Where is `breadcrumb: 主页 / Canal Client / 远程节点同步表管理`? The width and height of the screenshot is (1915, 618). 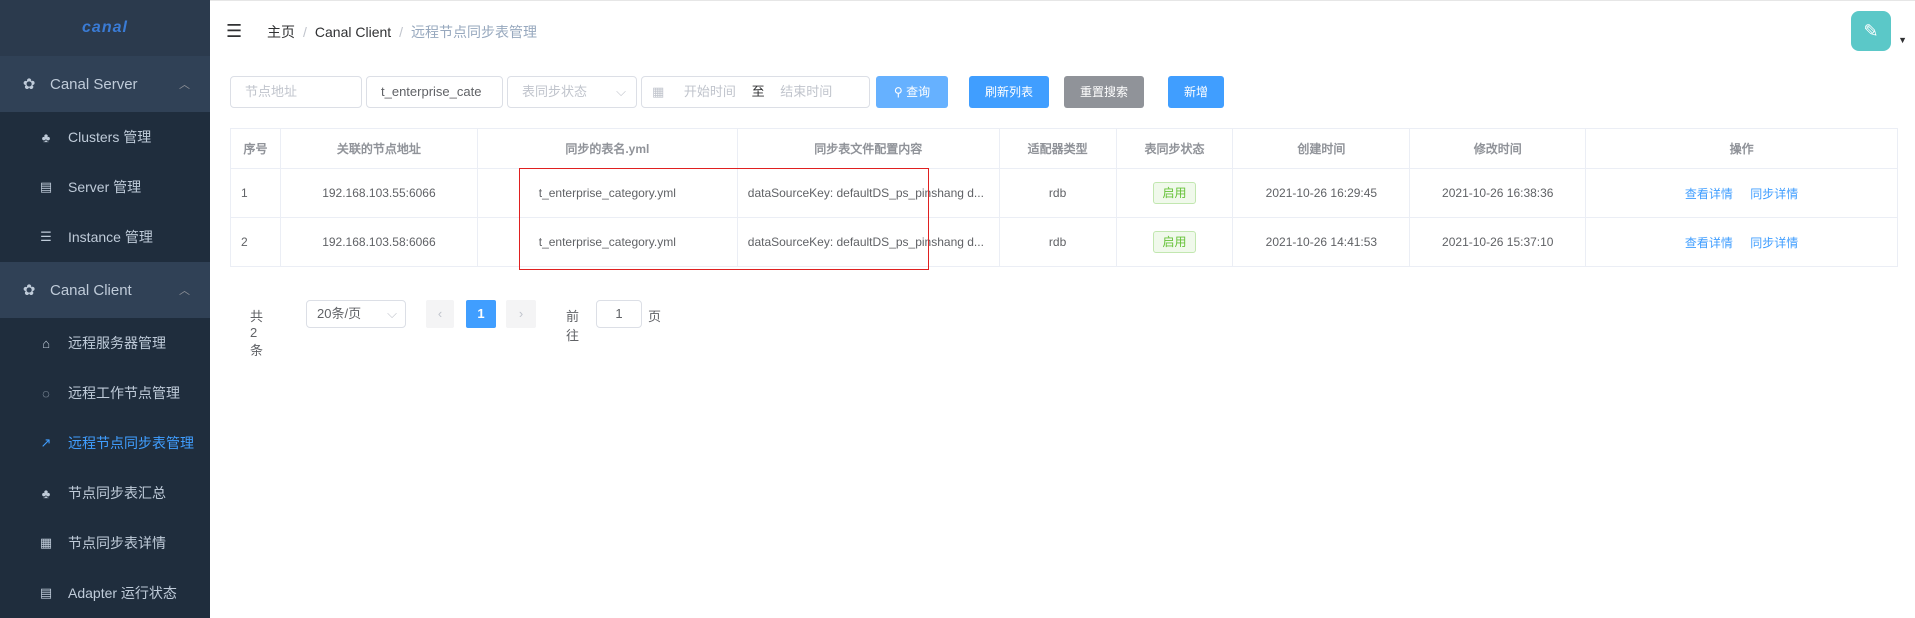 breadcrumb: 主页 / Canal Client / 远程节点同步表管理 is located at coordinates (402, 32).